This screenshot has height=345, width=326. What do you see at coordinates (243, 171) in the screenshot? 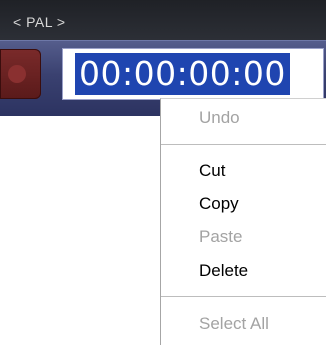
I see `menu-item-cut: Cut` at bounding box center [243, 171].